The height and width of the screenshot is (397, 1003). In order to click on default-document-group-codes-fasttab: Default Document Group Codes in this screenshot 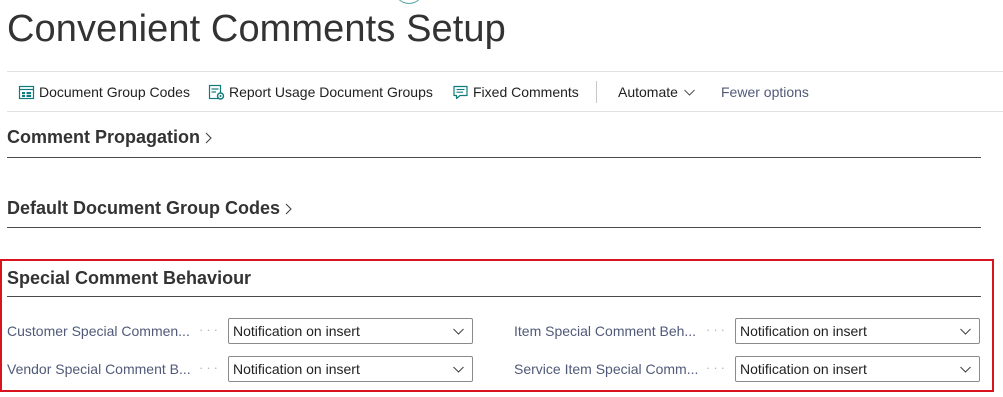, I will do `click(494, 213)`.